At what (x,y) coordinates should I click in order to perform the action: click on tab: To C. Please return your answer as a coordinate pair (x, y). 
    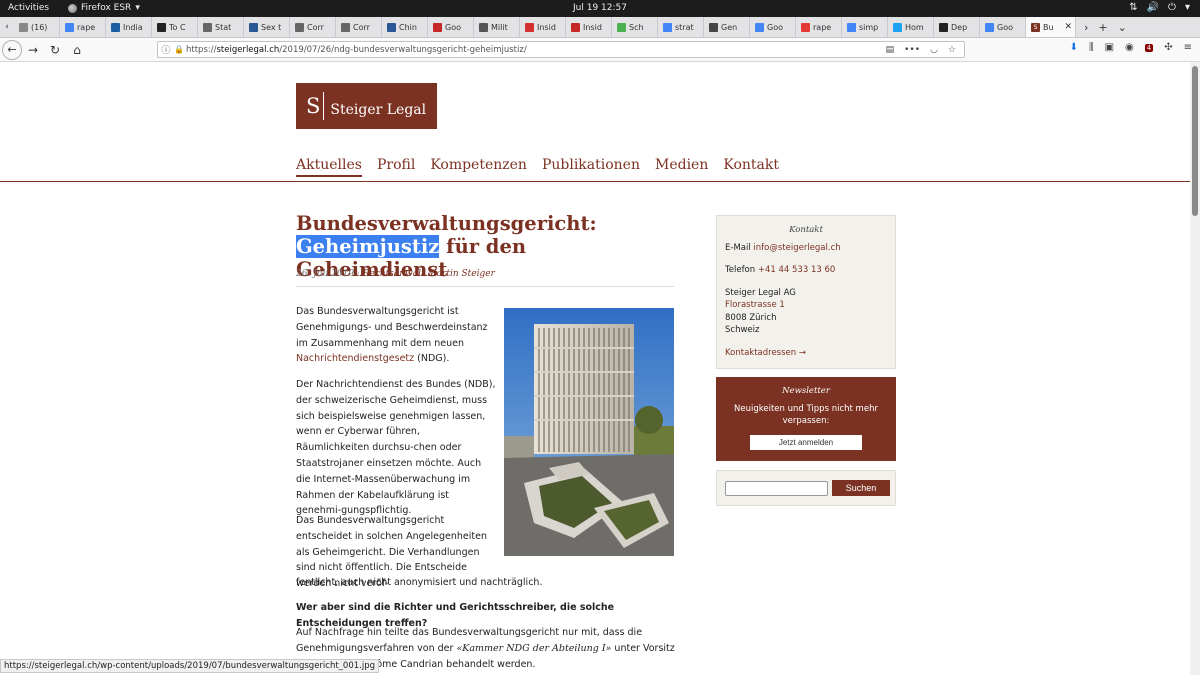
    Looking at the image, I should click on (175, 27).